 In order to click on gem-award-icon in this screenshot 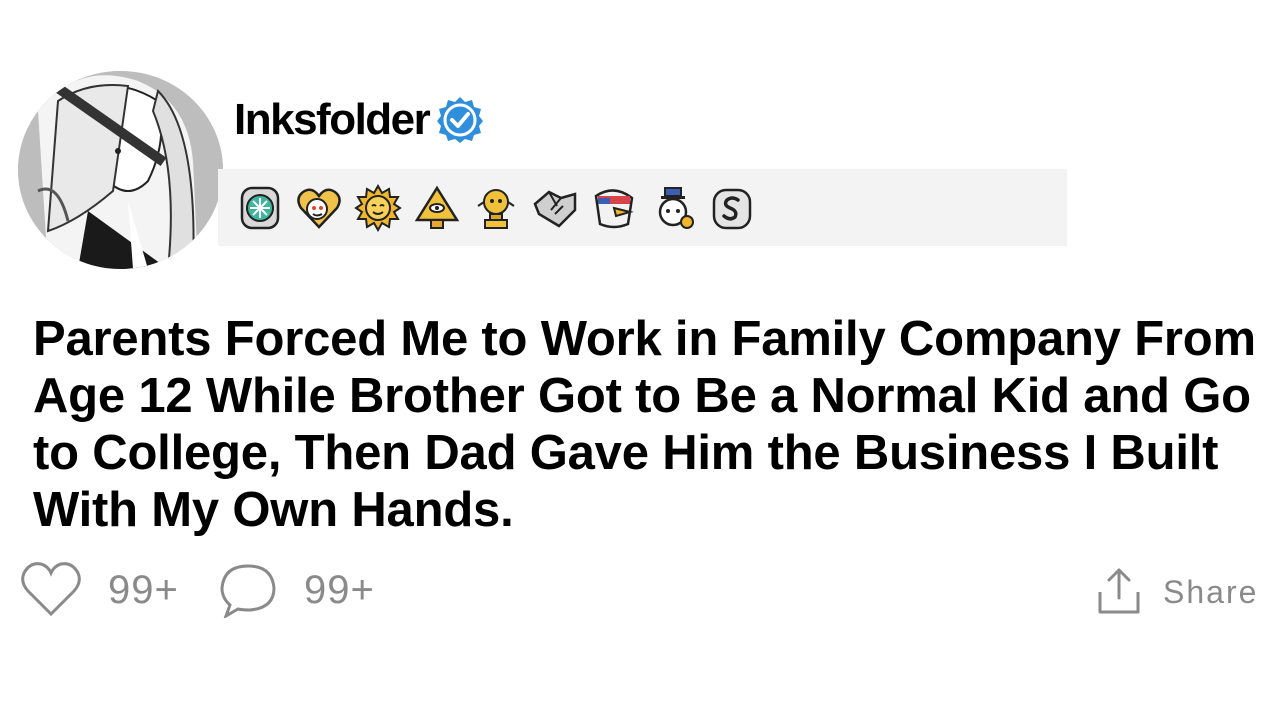, I will do `click(260, 208)`.